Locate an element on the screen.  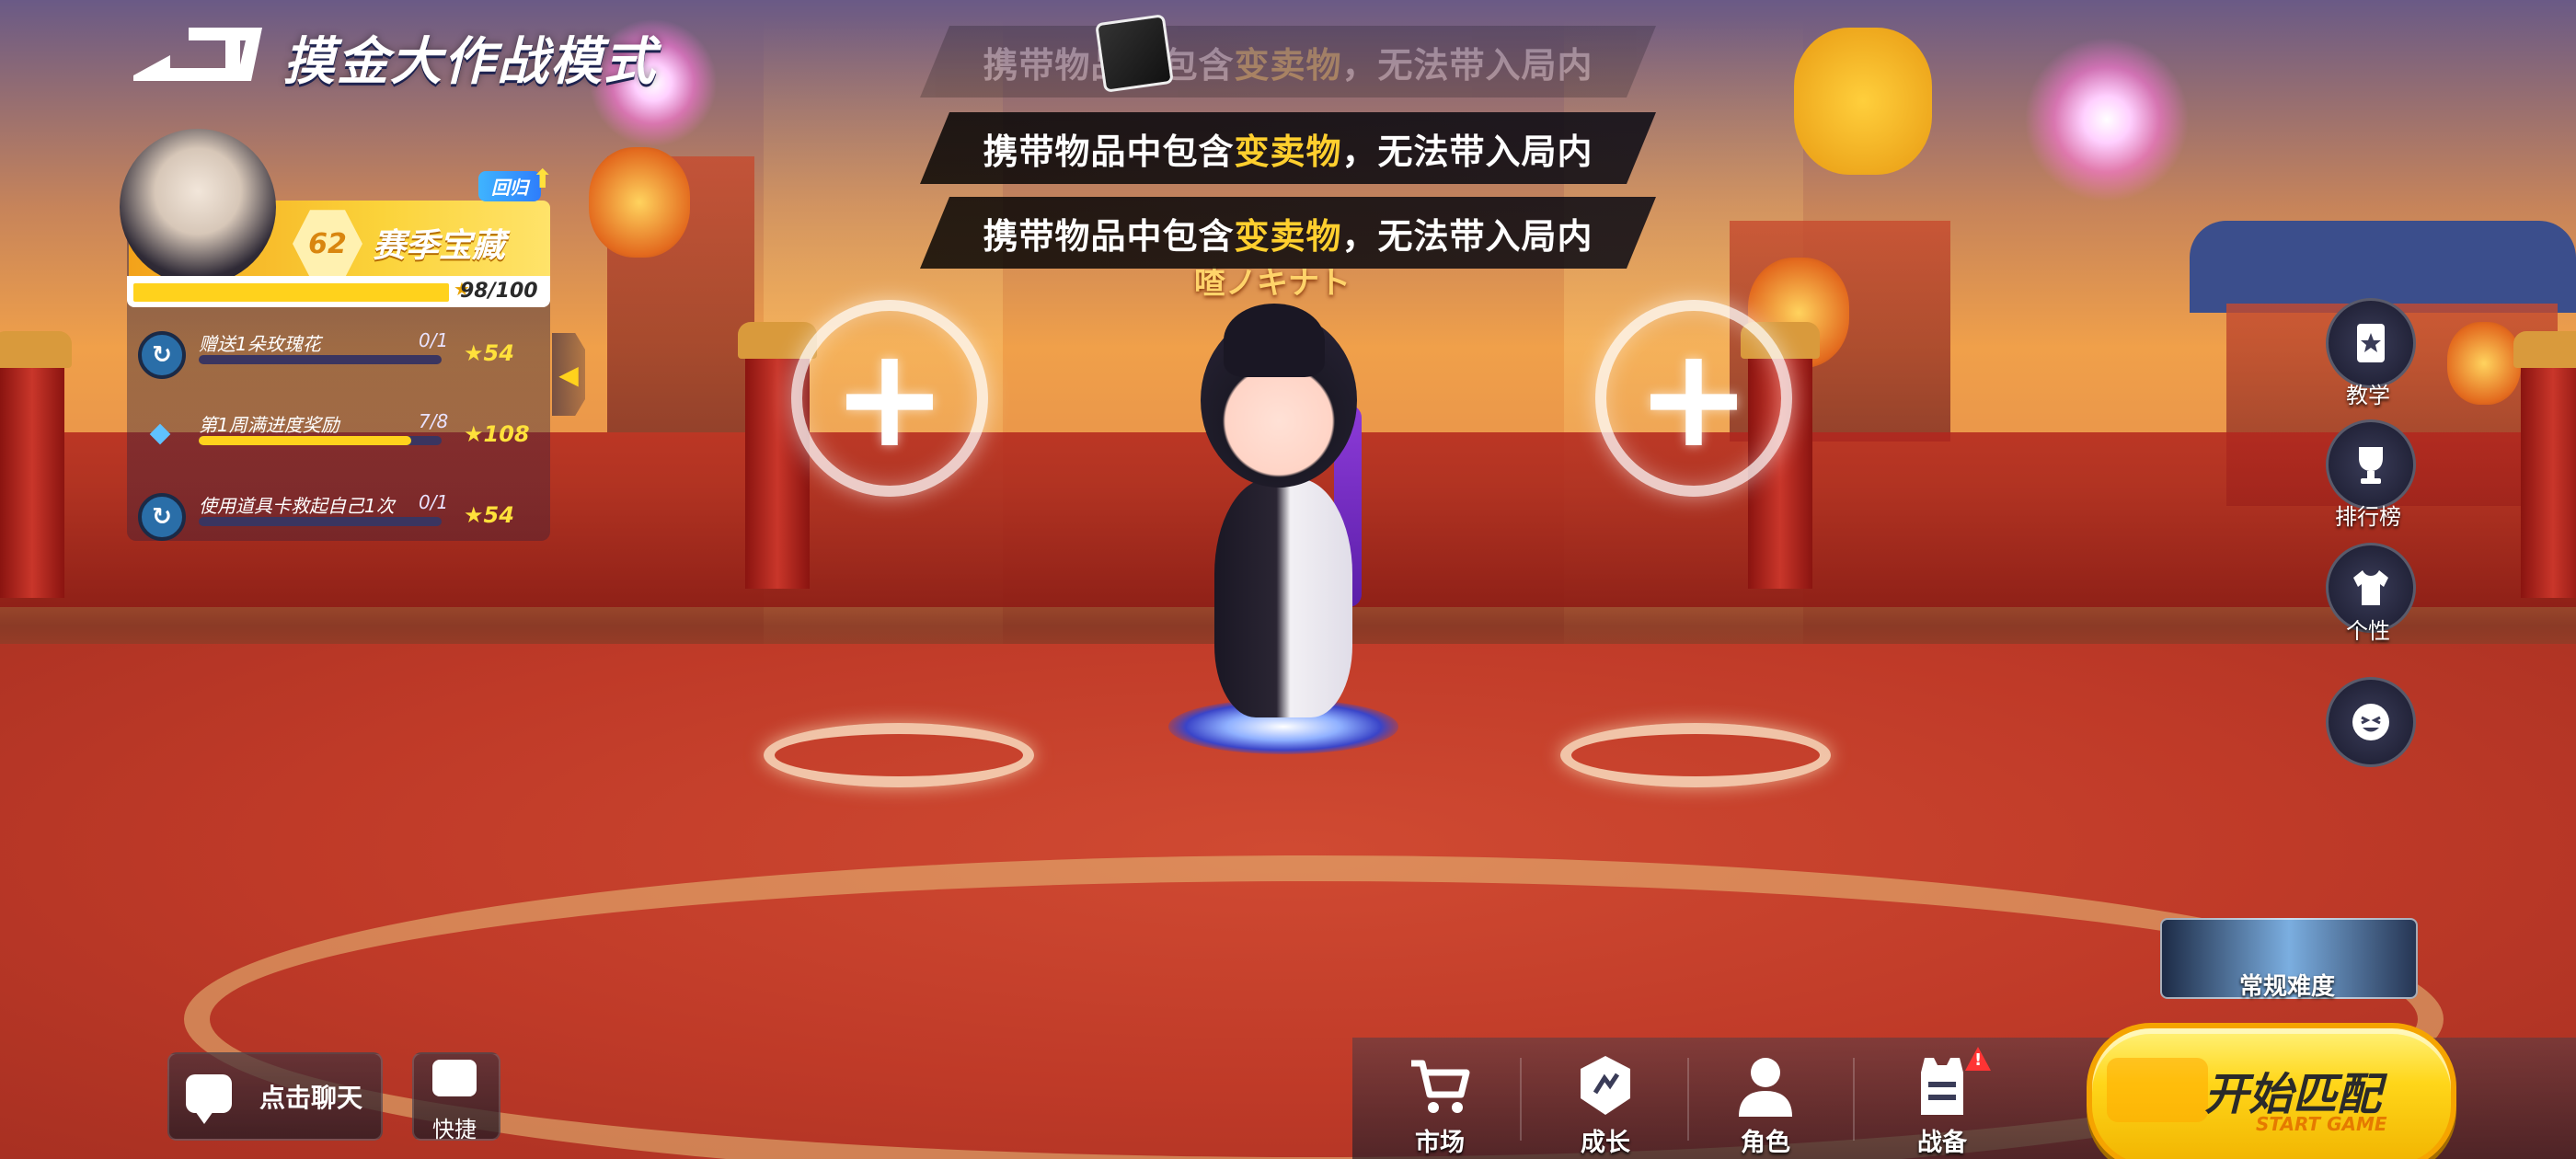
player-avatar is located at coordinates (198, 207).